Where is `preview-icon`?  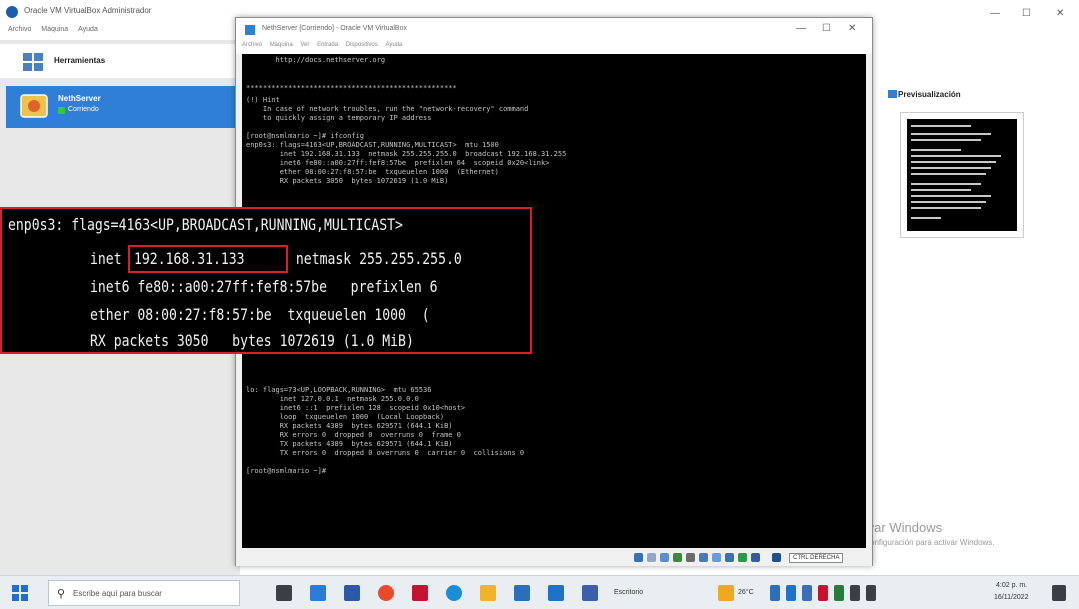 preview-icon is located at coordinates (892, 94).